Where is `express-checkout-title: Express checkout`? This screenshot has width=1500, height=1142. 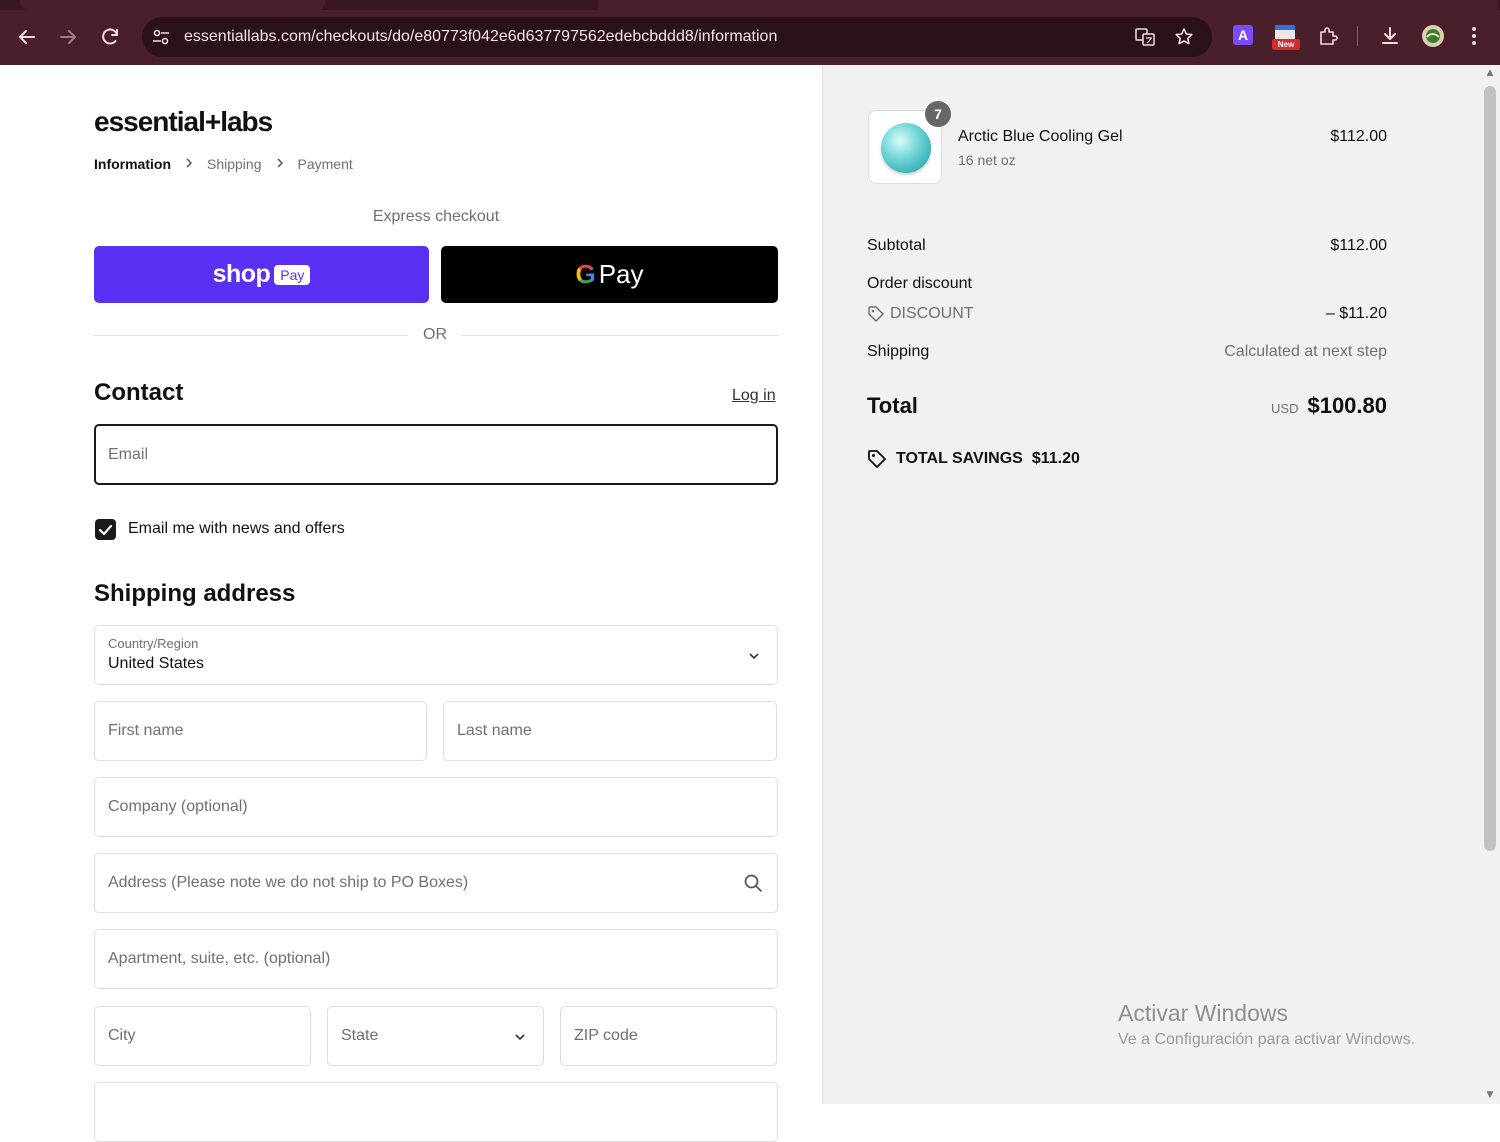 express-checkout-title: Express checkout is located at coordinates (436, 216).